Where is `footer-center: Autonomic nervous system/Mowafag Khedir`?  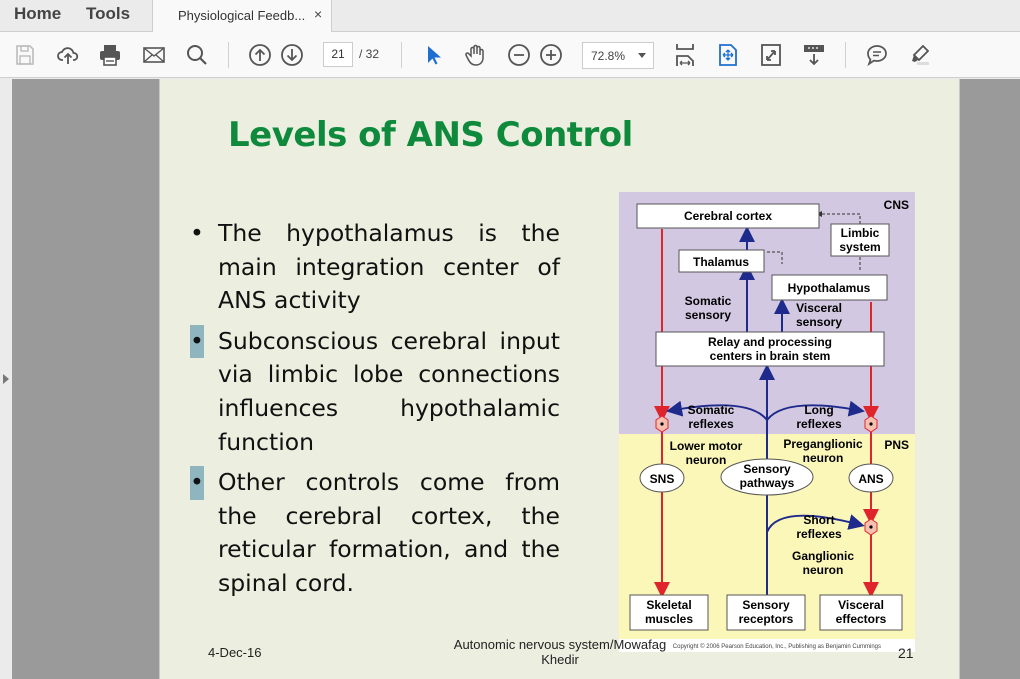
footer-center: Autonomic nervous system/Mowafag Khedir is located at coordinates (560, 652).